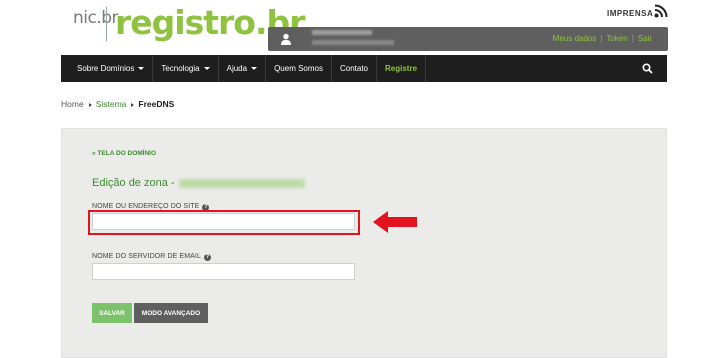 Image resolution: width=728 pixels, height=358 pixels. What do you see at coordinates (243, 68) in the screenshot?
I see `nav-ajuda: Ajuda` at bounding box center [243, 68].